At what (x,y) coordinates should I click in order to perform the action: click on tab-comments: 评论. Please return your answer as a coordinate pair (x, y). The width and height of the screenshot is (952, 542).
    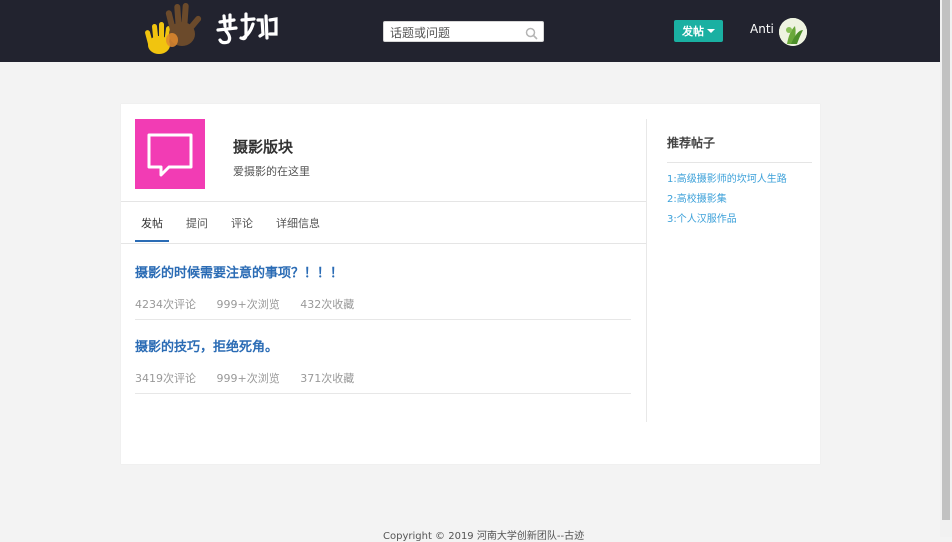
    Looking at the image, I should click on (242, 222).